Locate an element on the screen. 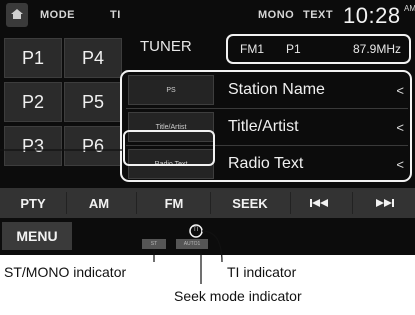  seek-mode-callout: Seek mode indicator is located at coordinates (238, 296).